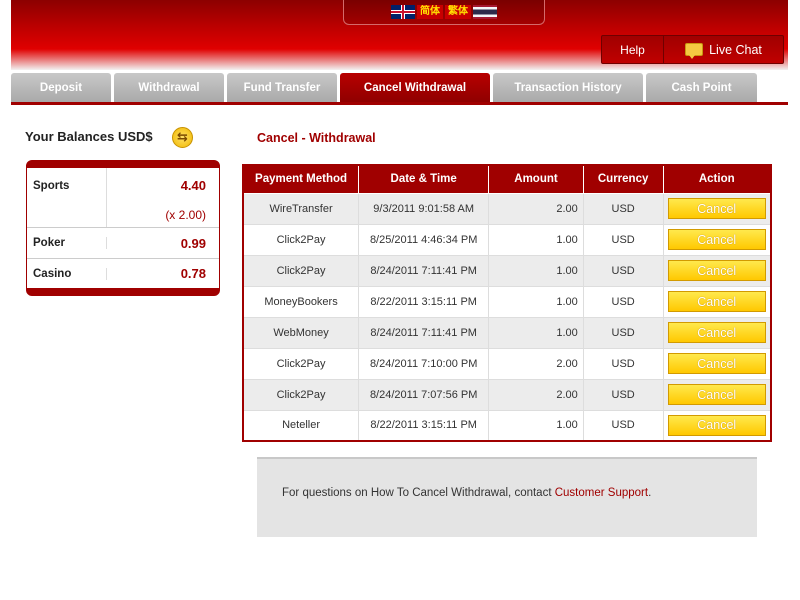  Describe the element at coordinates (193, 273) in the screenshot. I see `balance-value-casino: 0.78` at that location.